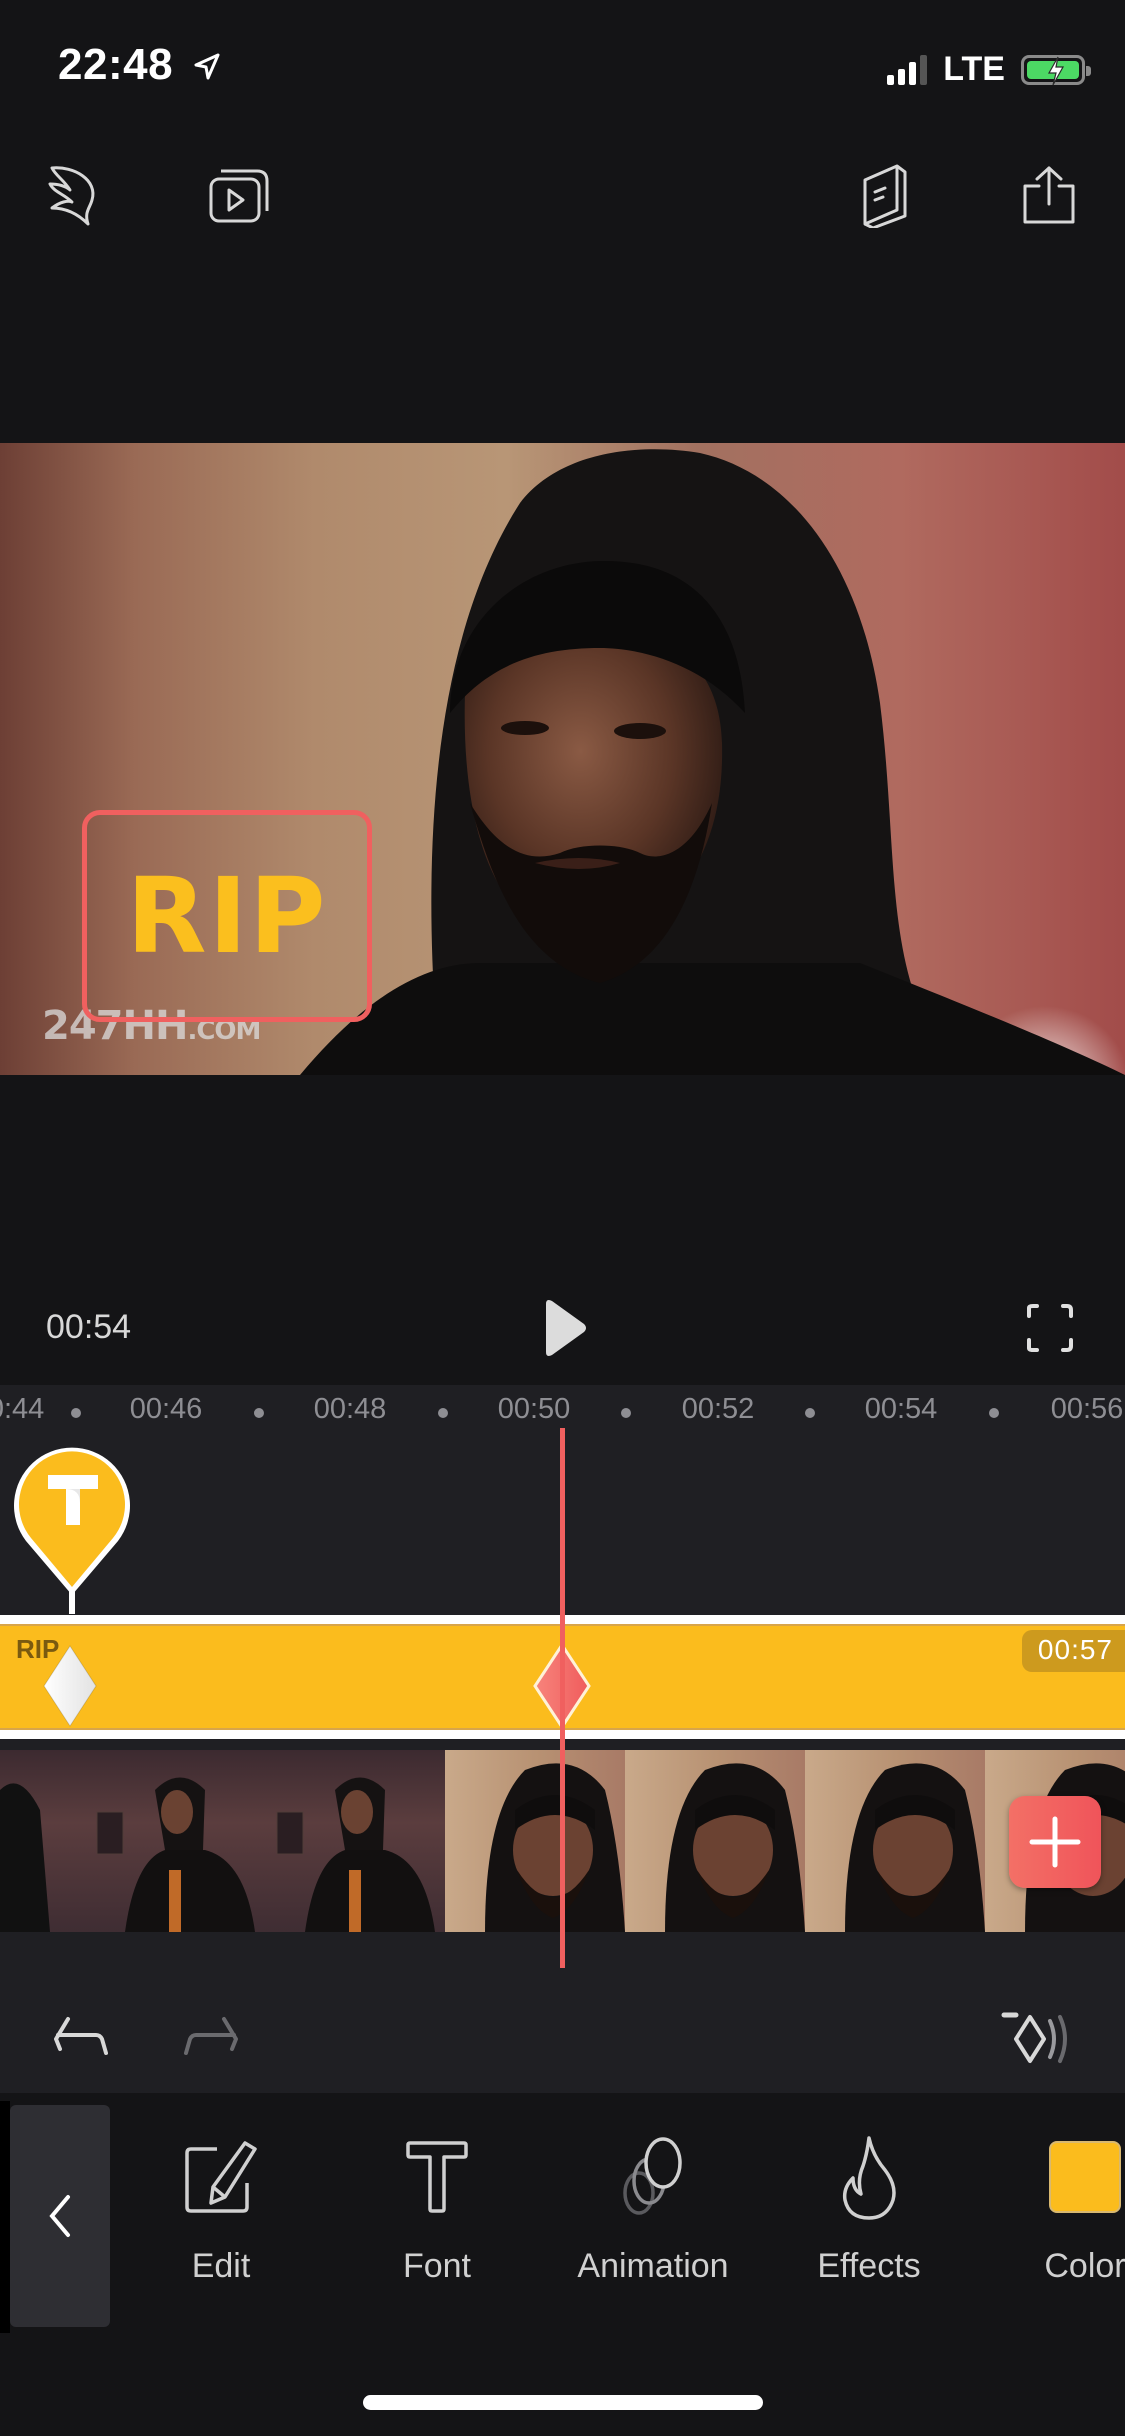 The height and width of the screenshot is (2436, 1125). What do you see at coordinates (437, 2266) in the screenshot?
I see `tool-label: Font` at bounding box center [437, 2266].